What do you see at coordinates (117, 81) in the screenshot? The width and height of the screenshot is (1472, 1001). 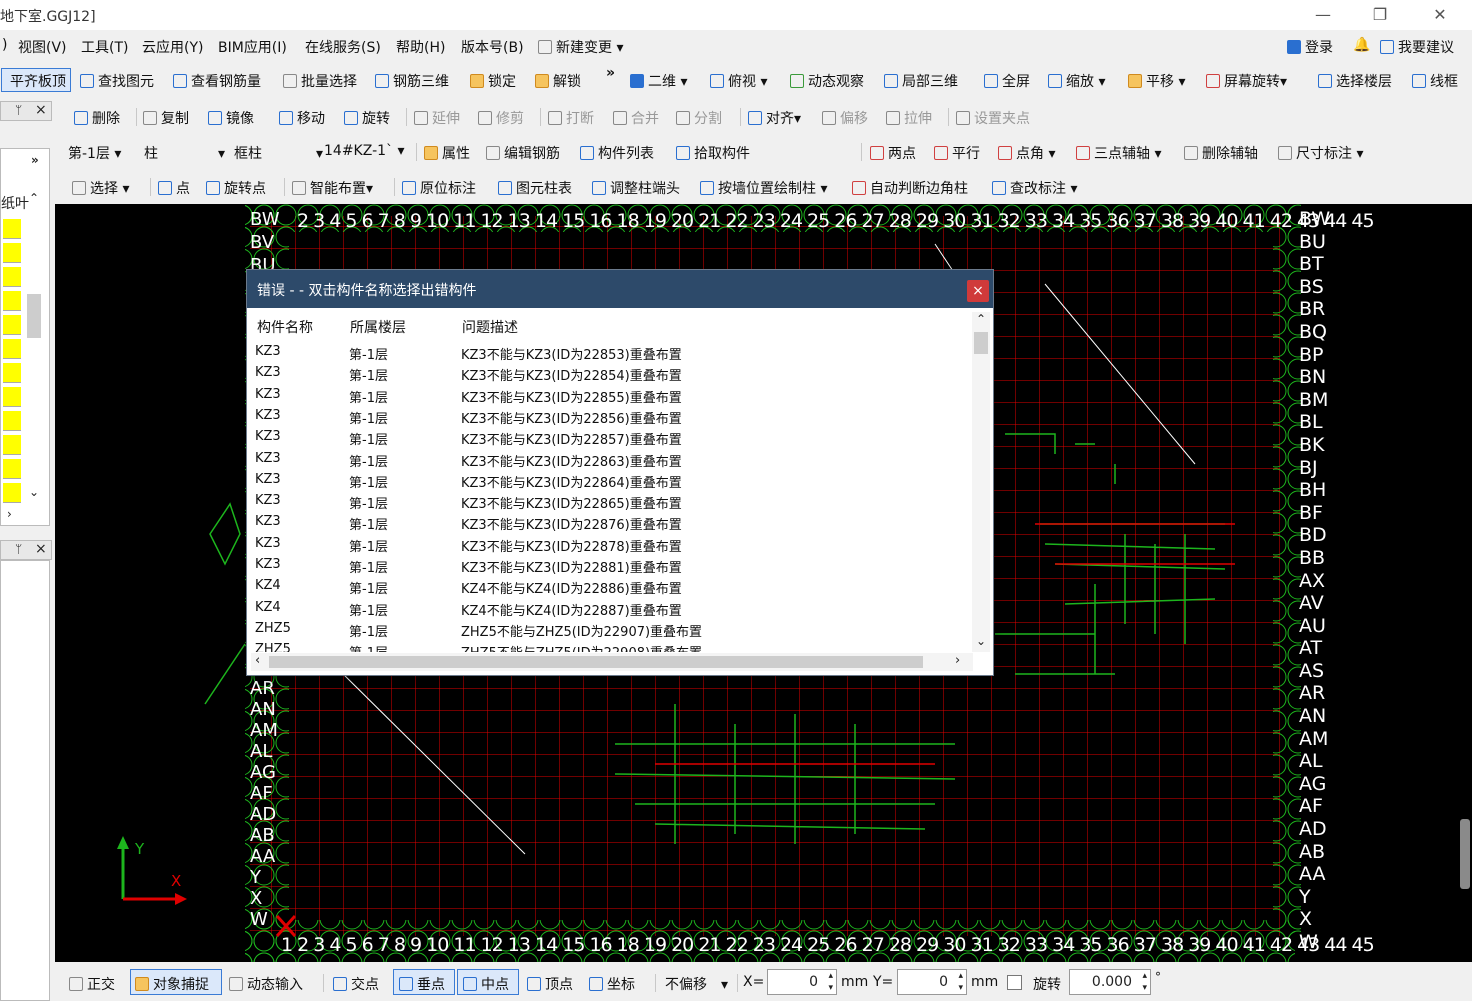 I see `find-element-button: 查找图元` at bounding box center [117, 81].